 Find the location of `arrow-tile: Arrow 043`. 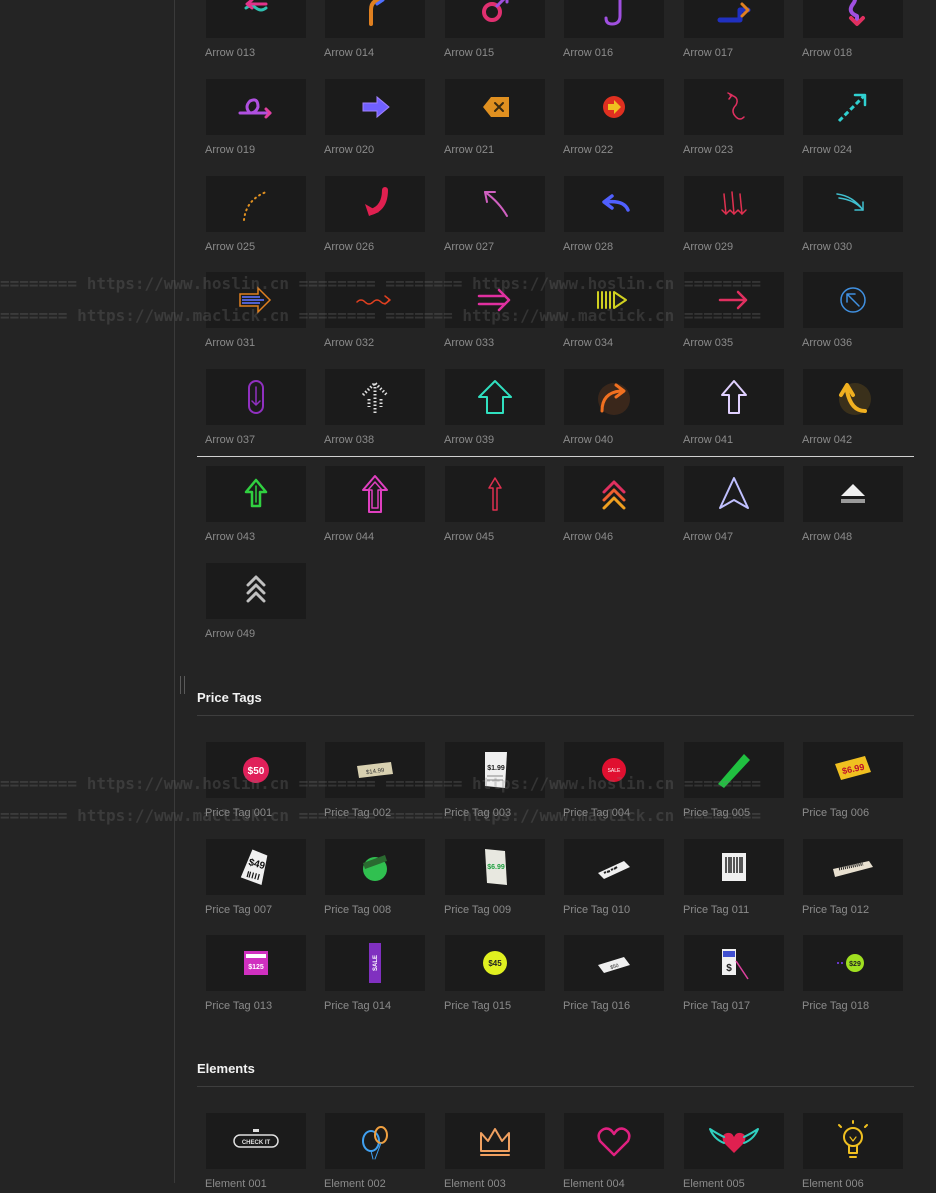

arrow-tile: Arrow 043 is located at coordinates (256, 506).